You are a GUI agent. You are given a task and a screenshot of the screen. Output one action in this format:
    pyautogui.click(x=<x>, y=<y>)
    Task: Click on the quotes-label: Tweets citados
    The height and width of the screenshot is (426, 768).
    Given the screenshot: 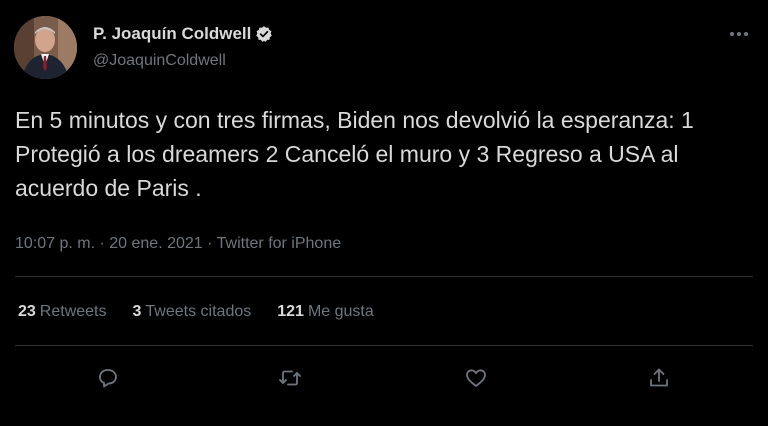 What is the action you would take?
    pyautogui.click(x=198, y=311)
    